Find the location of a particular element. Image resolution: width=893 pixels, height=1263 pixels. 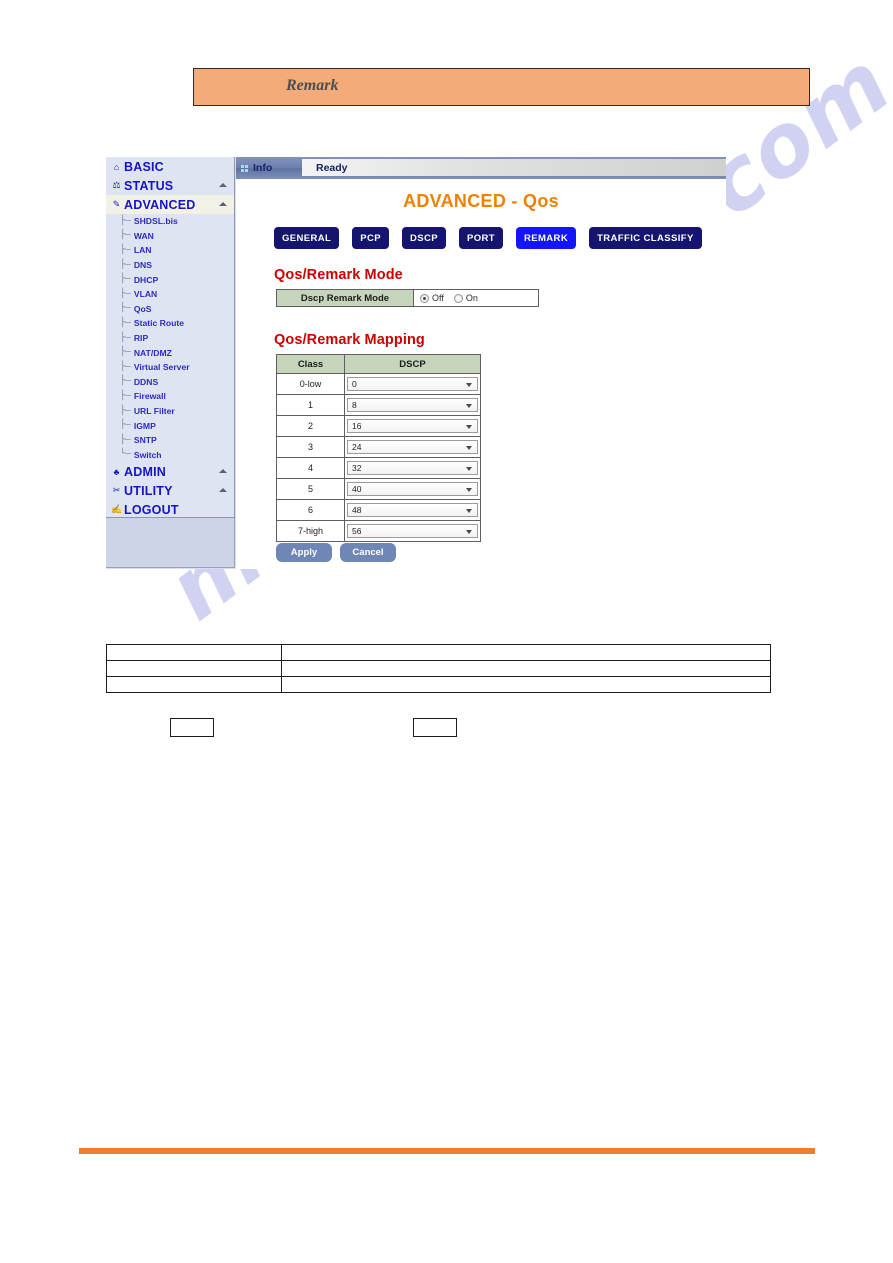

description-table is located at coordinates (438, 668).